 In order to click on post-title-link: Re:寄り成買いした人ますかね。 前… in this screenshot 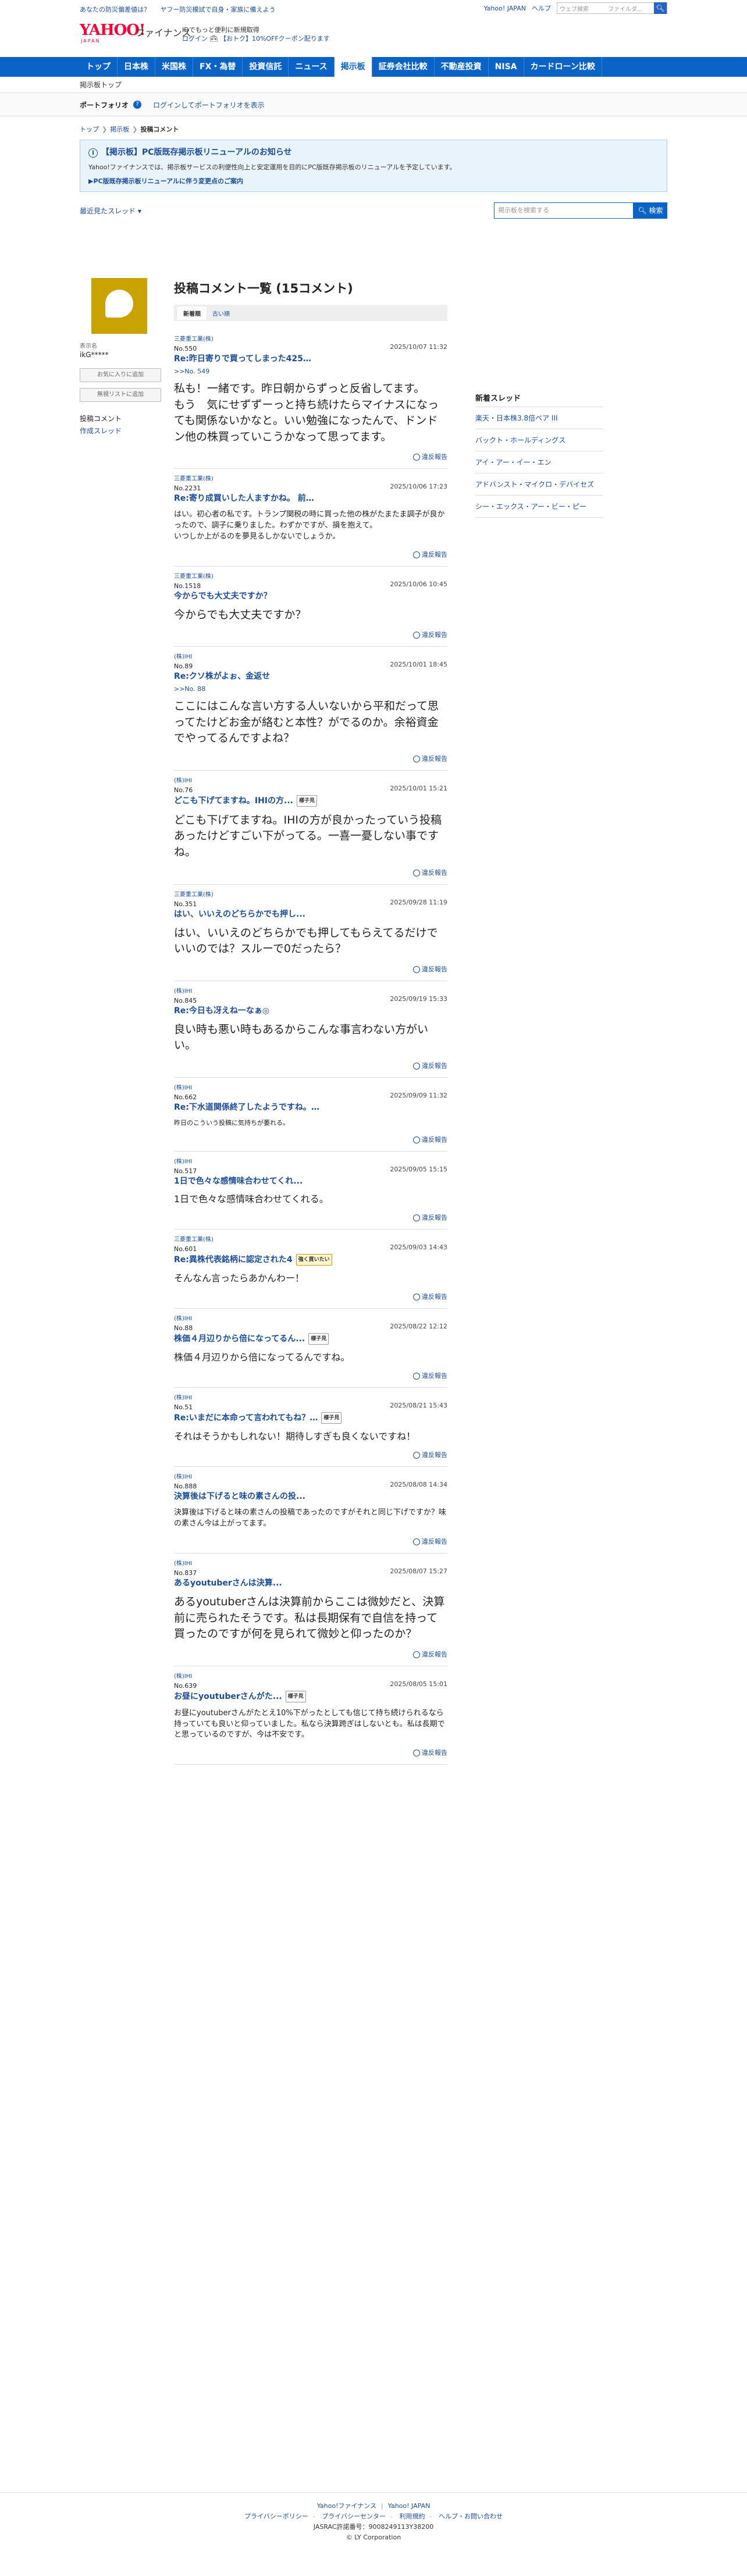, I will do `click(310, 498)`.